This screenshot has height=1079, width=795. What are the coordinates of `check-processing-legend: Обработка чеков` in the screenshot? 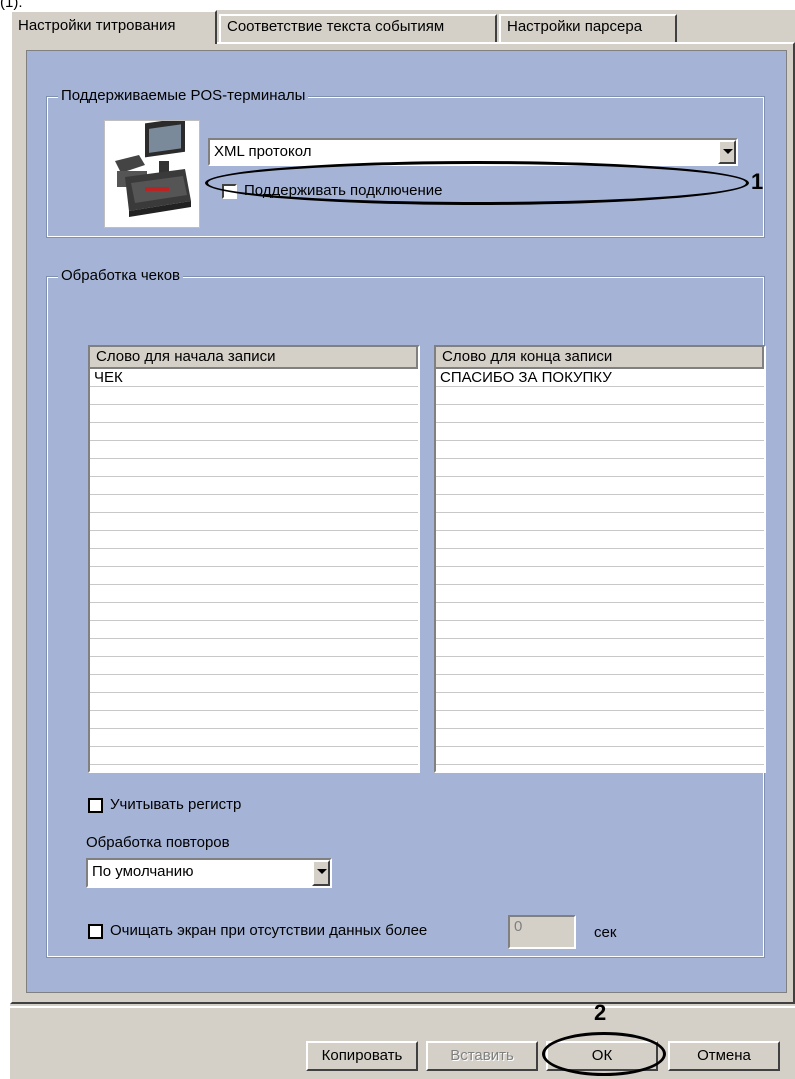 It's located at (121, 275).